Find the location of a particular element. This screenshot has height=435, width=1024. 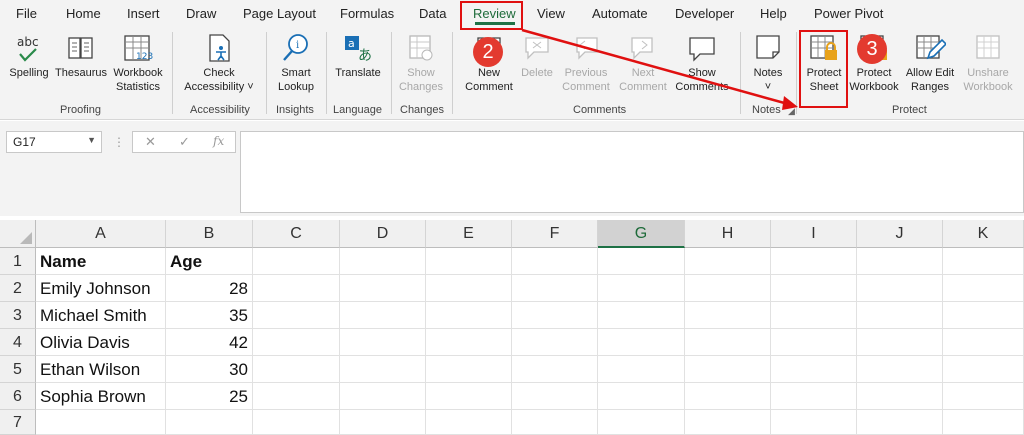

arrow-line is located at coordinates (655, 67).